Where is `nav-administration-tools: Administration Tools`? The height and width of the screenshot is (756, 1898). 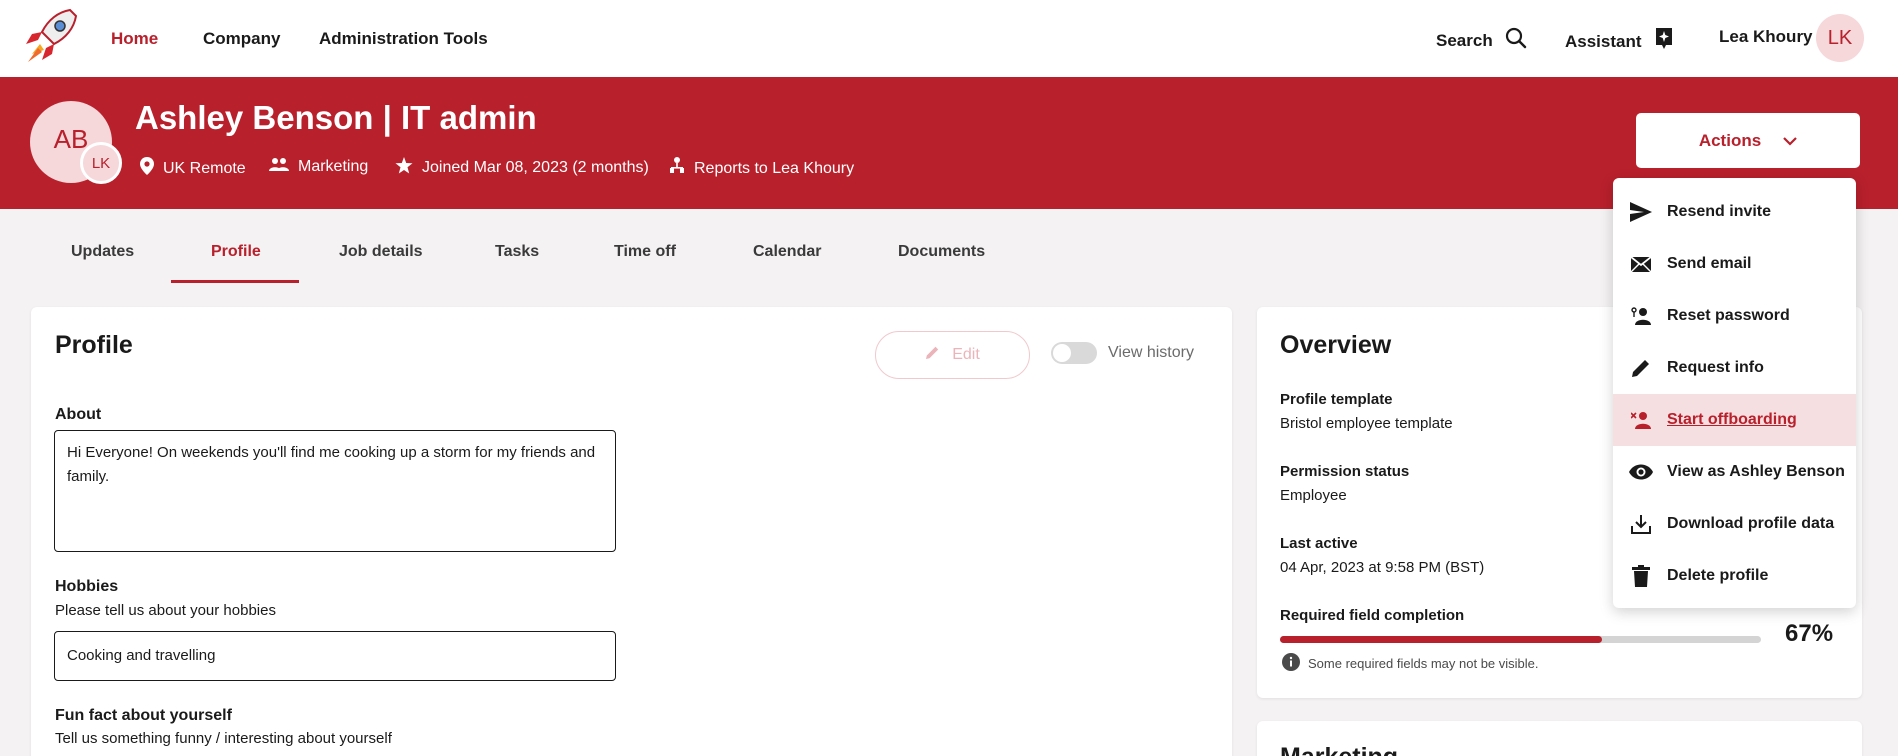
nav-administration-tools: Administration Tools is located at coordinates (403, 39).